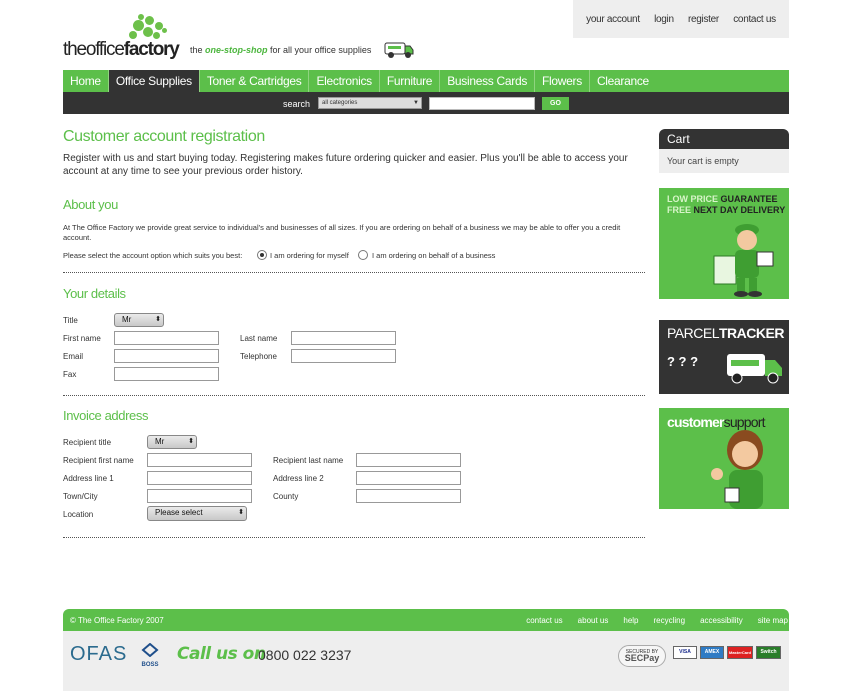  I want to click on phone-number: 0800 022 3237, so click(305, 655).